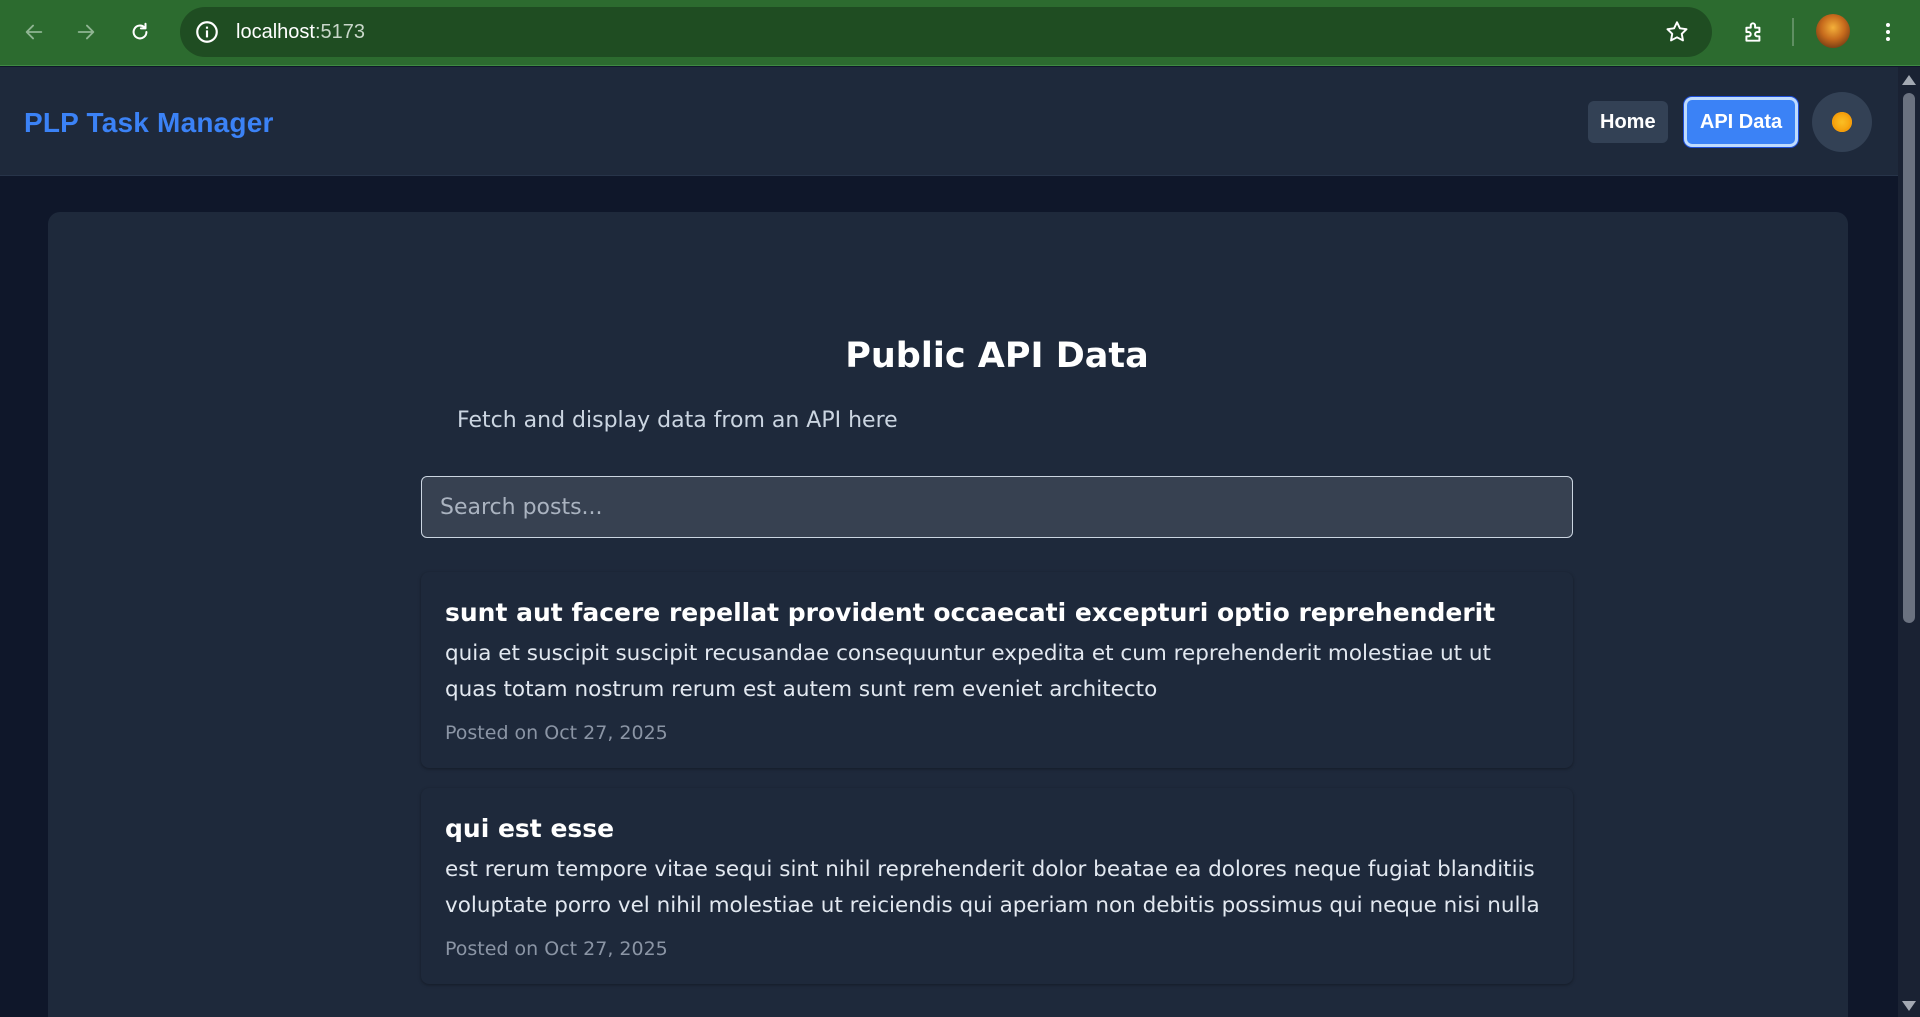  I want to click on theme-toggle-button, so click(1842, 122).